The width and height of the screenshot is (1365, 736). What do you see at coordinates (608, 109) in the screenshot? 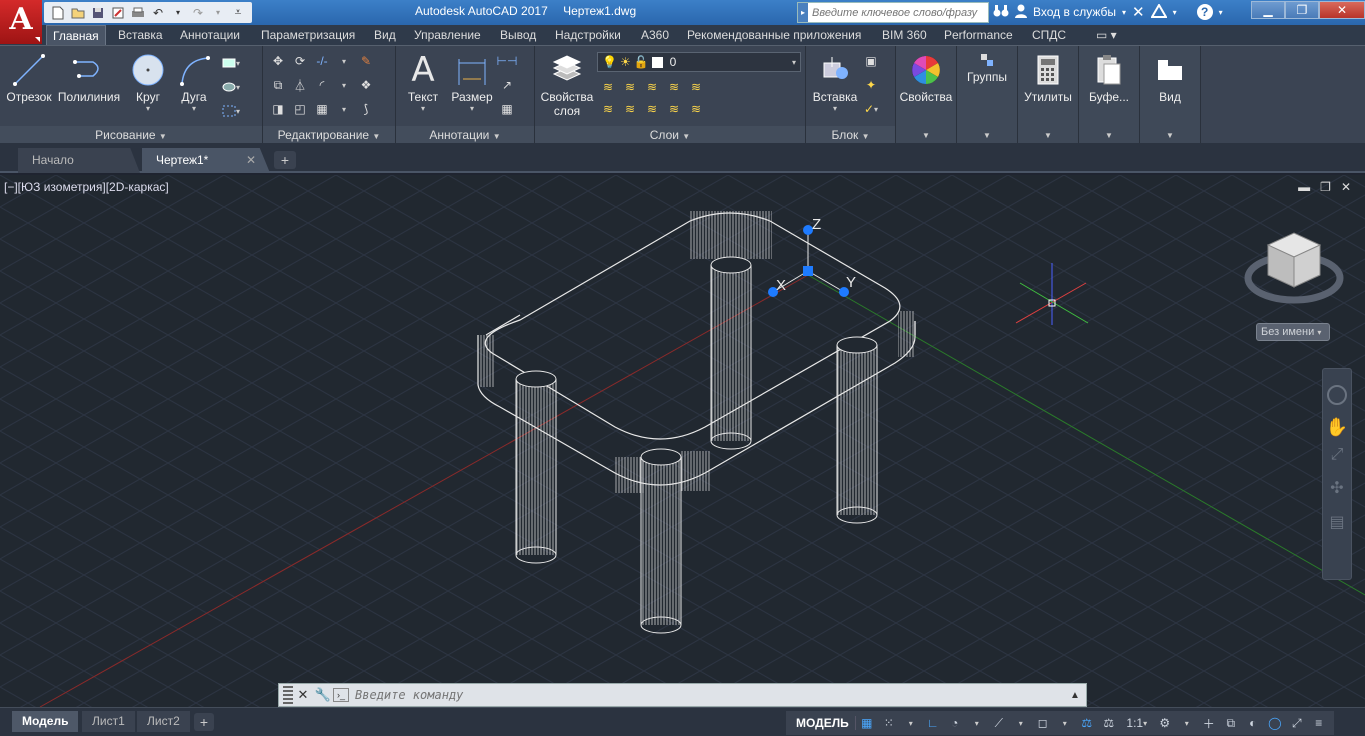
I see `layer-make-current-icon: ≋` at bounding box center [608, 109].